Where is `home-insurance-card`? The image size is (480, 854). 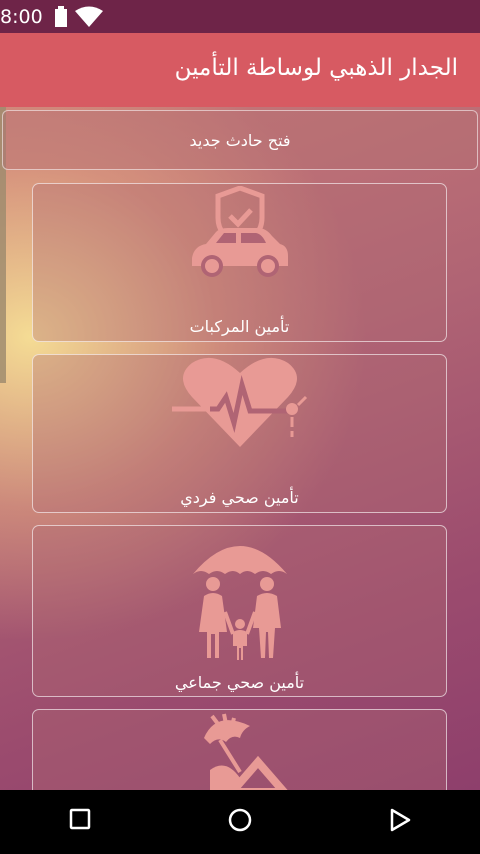
home-insurance-card is located at coordinates (239, 749).